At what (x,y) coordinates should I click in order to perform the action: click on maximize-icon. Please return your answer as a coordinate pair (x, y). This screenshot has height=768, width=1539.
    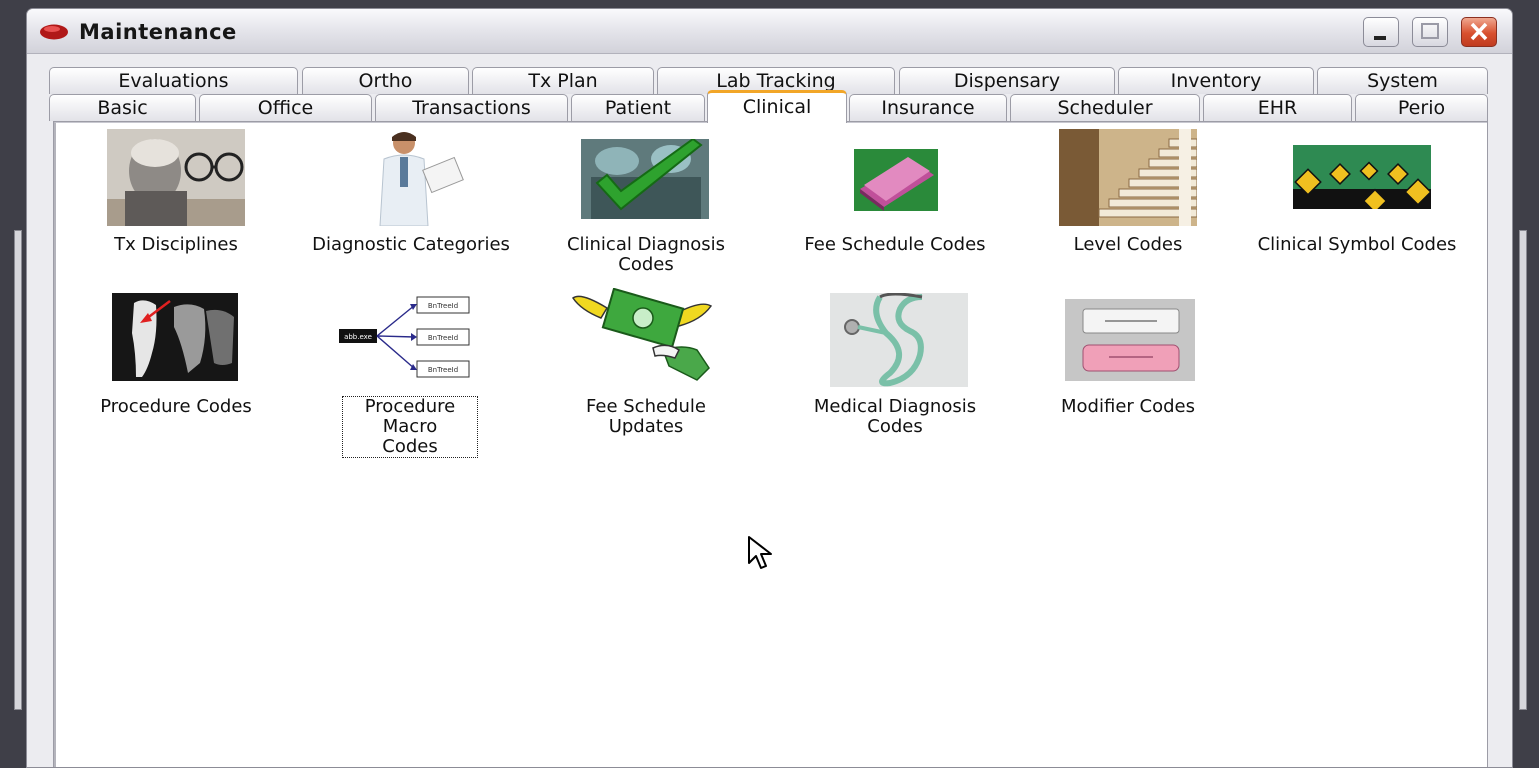
    Looking at the image, I should click on (1430, 31).